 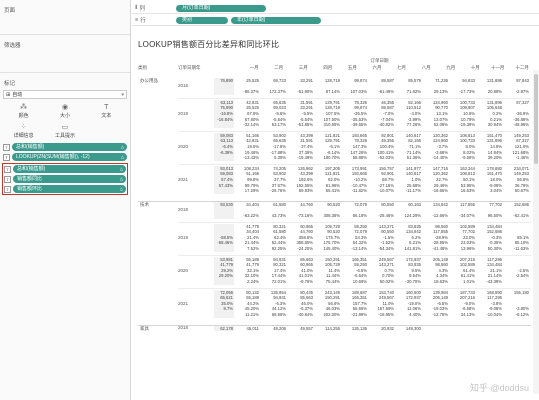 What do you see at coordinates (149, 81) in the screenshot?
I see `category-label: 办公用品` at bounding box center [149, 81].